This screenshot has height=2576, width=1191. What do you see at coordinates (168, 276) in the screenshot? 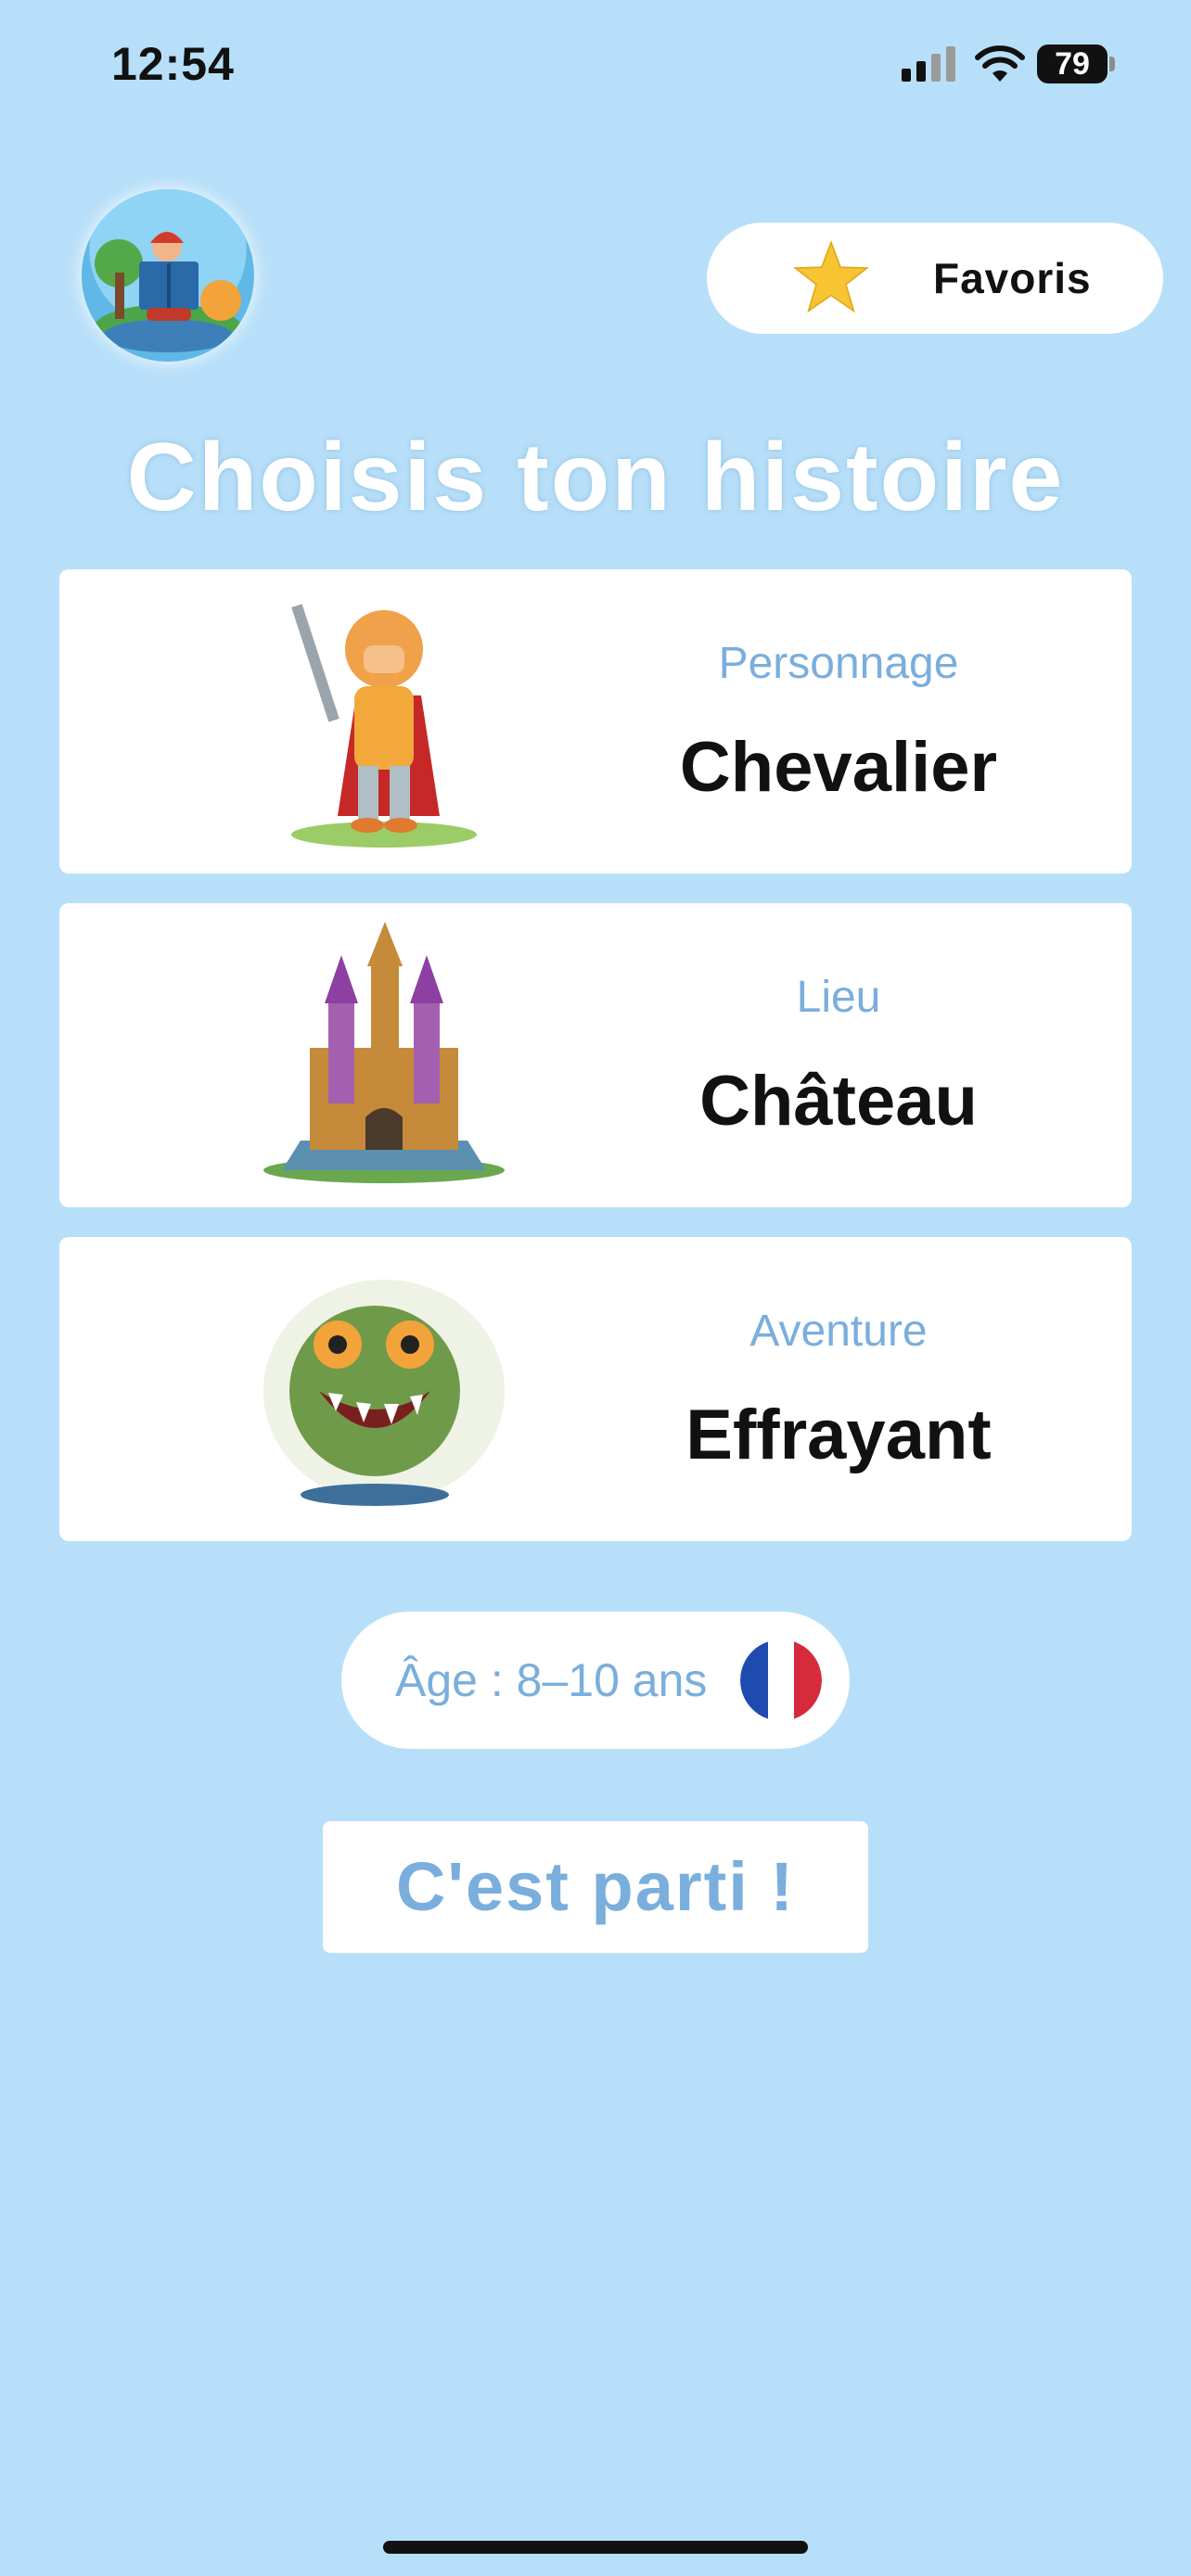
I see `app-logo` at bounding box center [168, 276].